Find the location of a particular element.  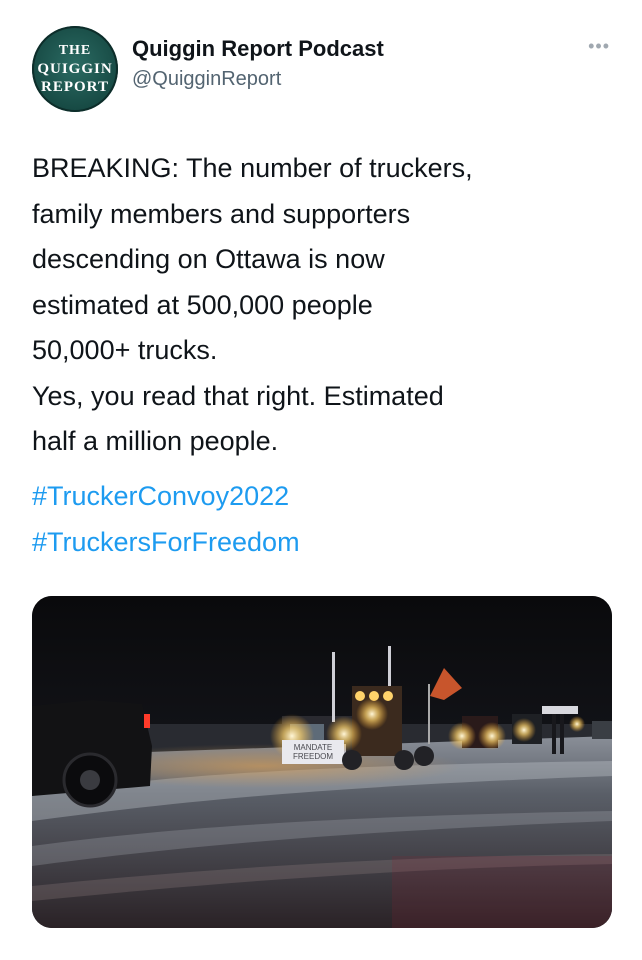

avatar-logo: THE QUIGGIN REPORT is located at coordinates (75, 69).